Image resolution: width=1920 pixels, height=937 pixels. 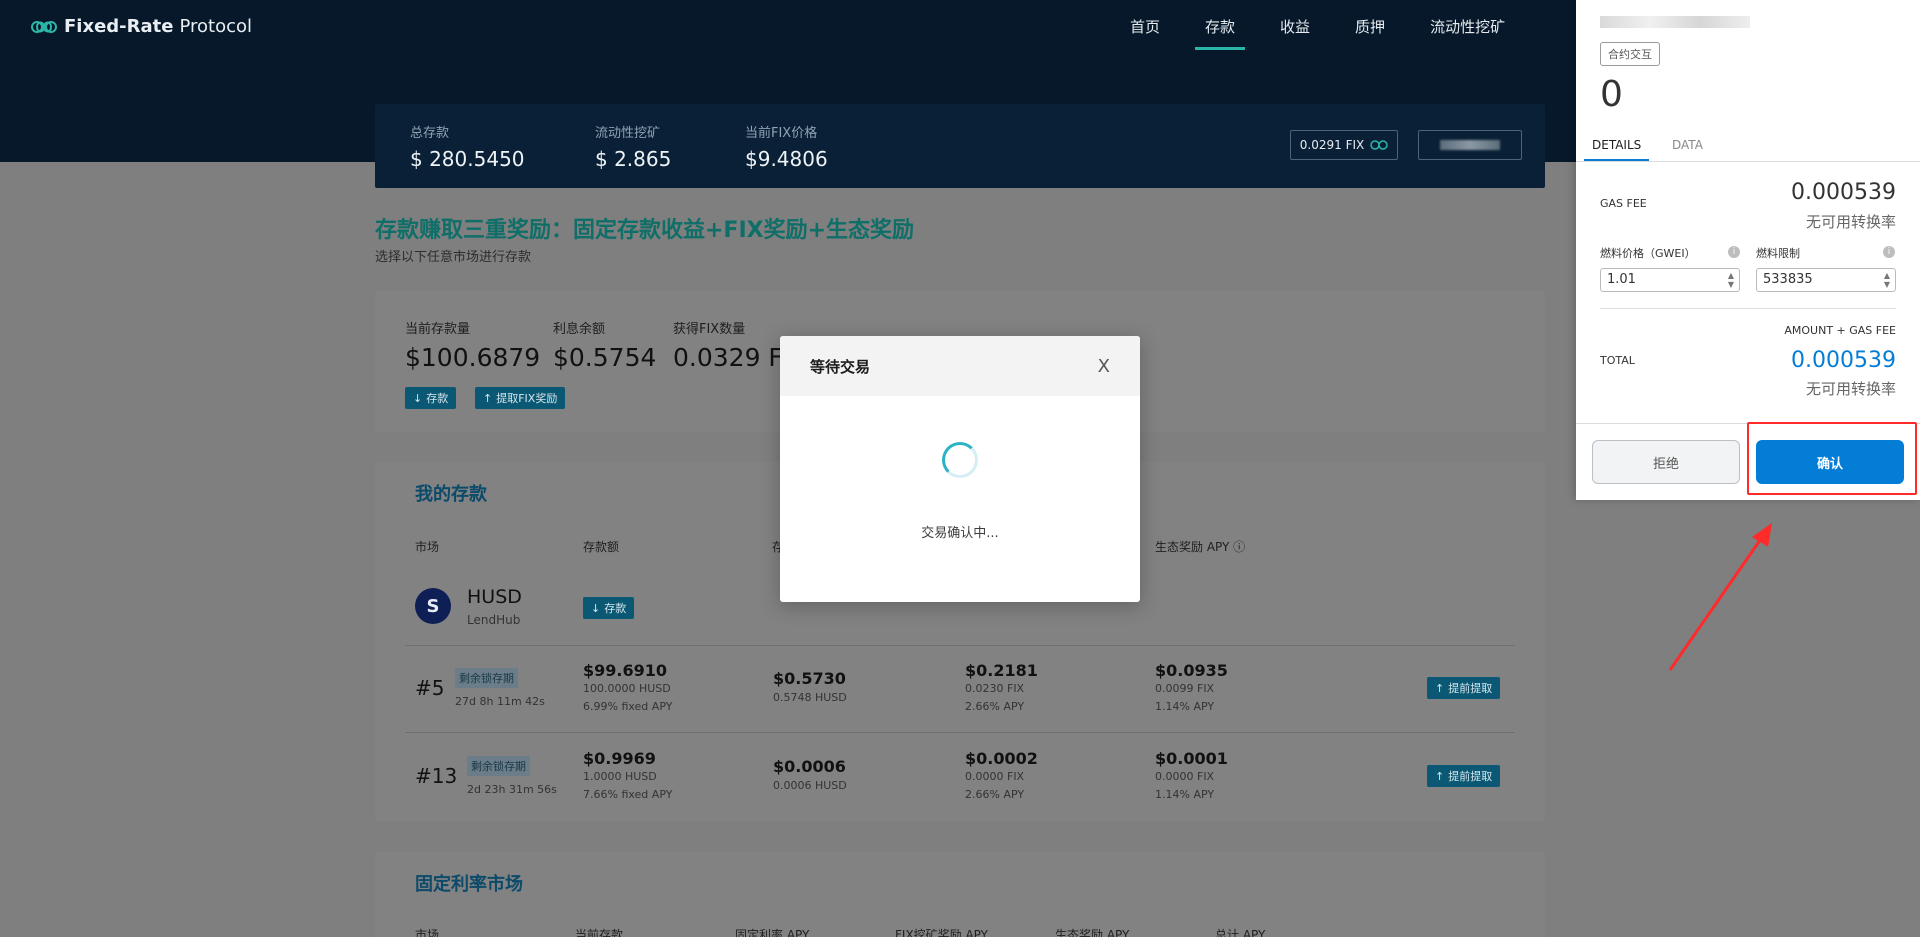 I want to click on deposit-id: #5, so click(x=430, y=688).